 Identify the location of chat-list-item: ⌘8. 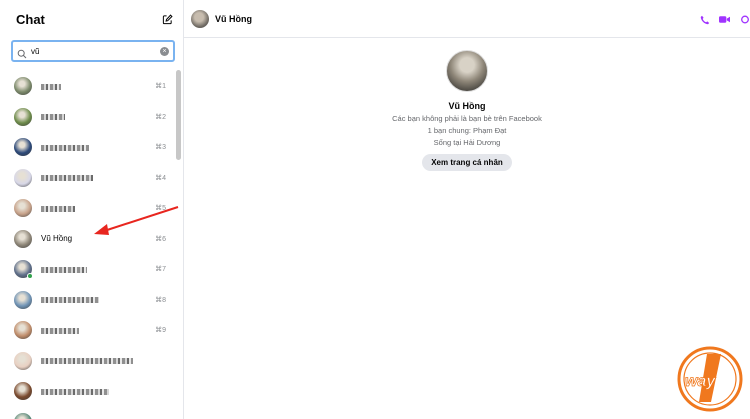
(88, 300).